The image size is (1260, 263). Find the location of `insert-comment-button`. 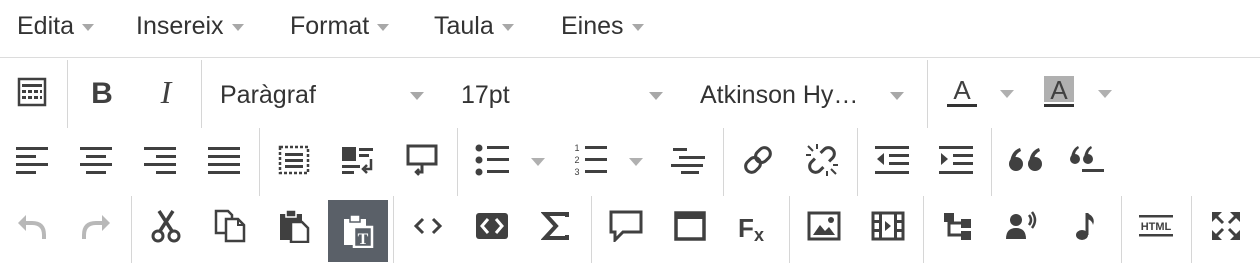

insert-comment-button is located at coordinates (626, 226).